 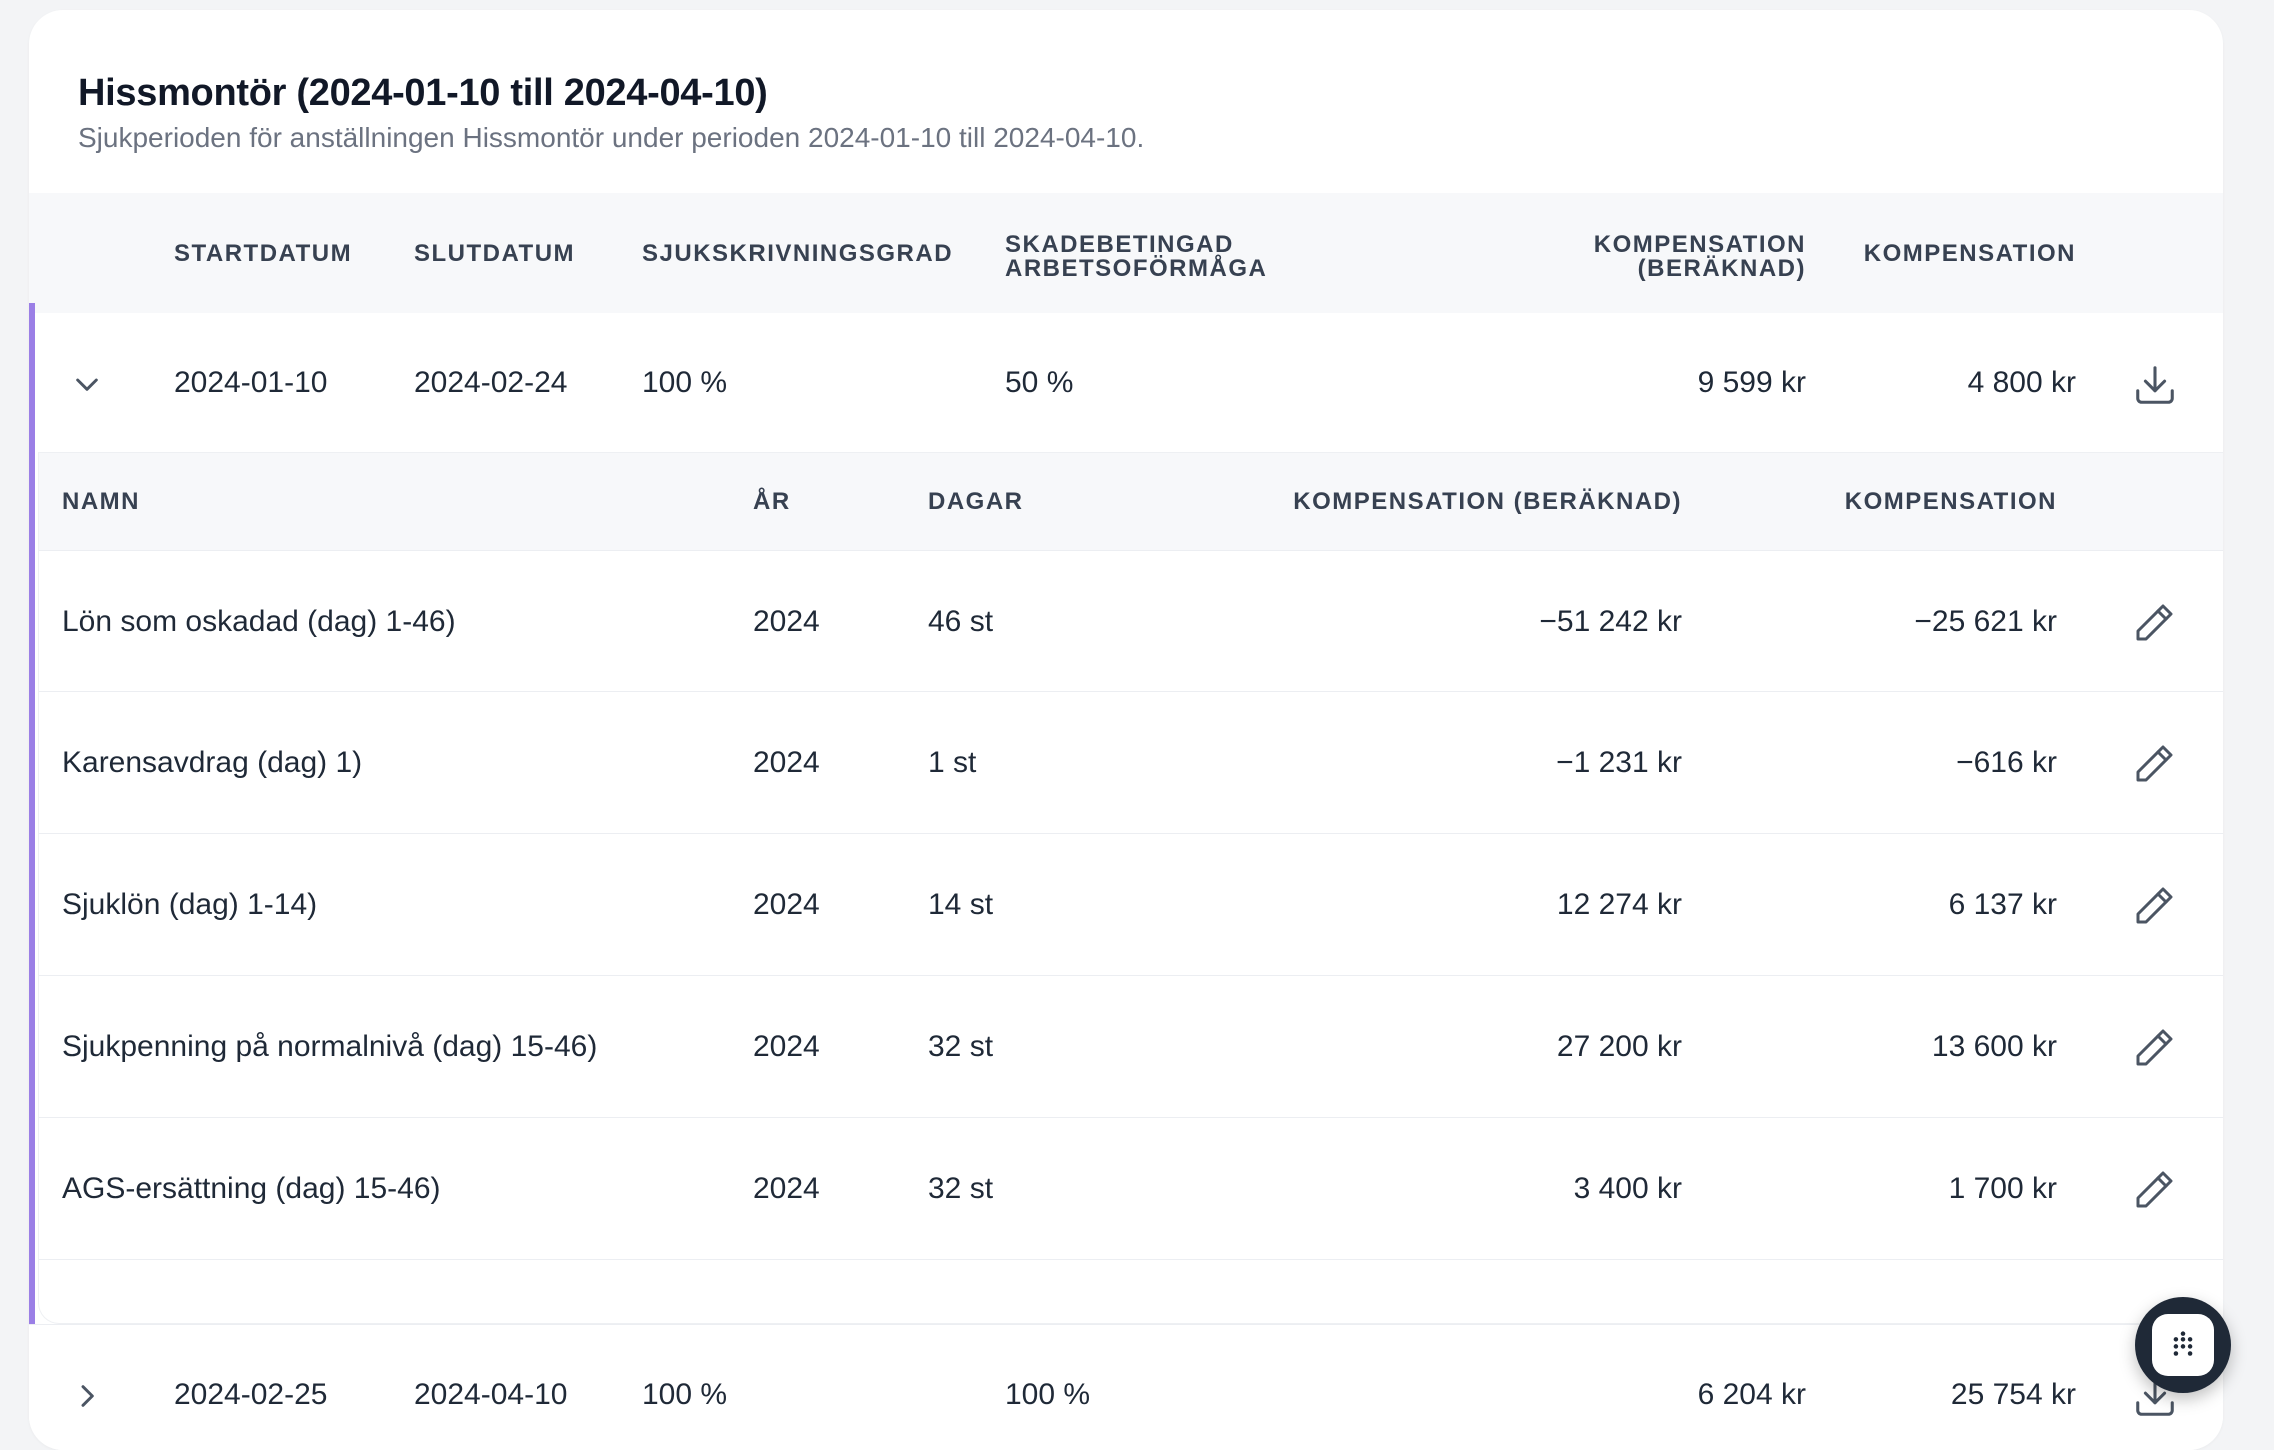 I want to click on expanded-row-accent, so click(x=32, y=815).